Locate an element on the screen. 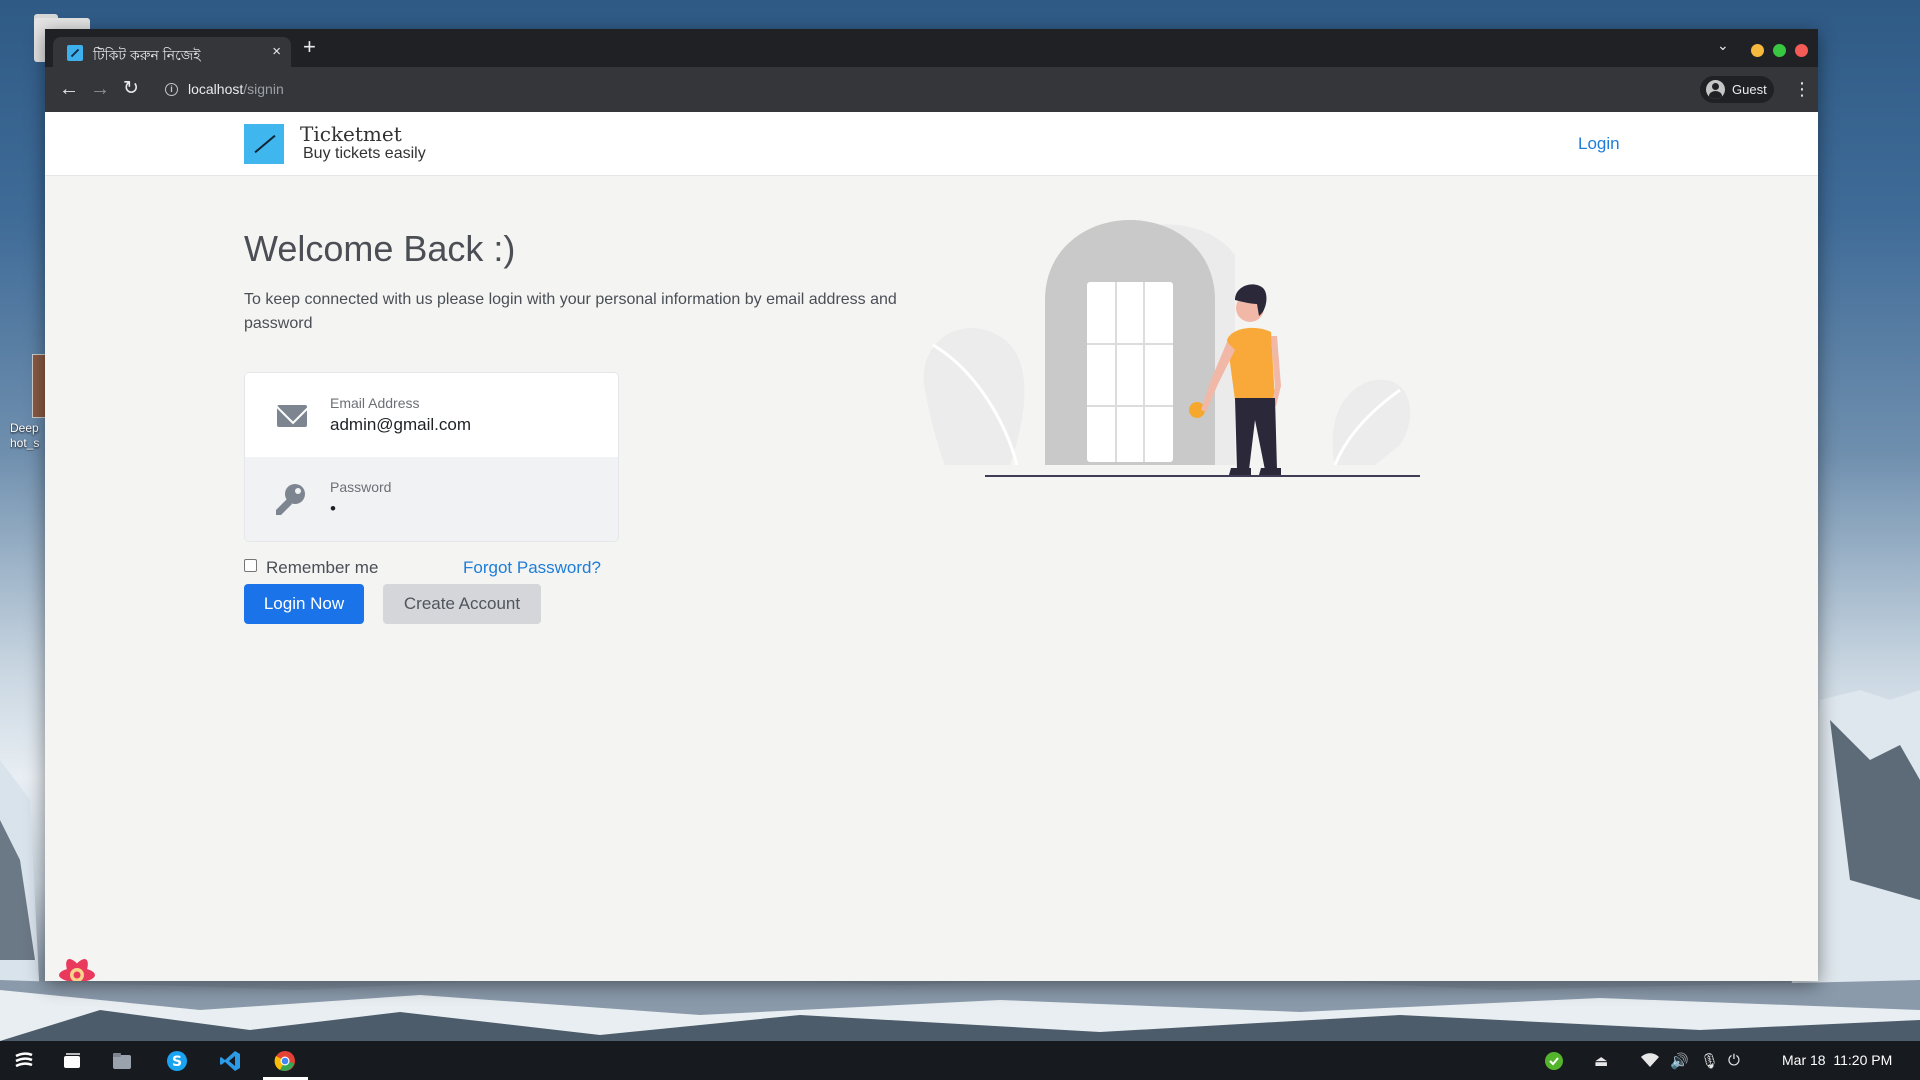 The height and width of the screenshot is (1080, 1920). clock-time: 11:20 PM is located at coordinates (1863, 1060).